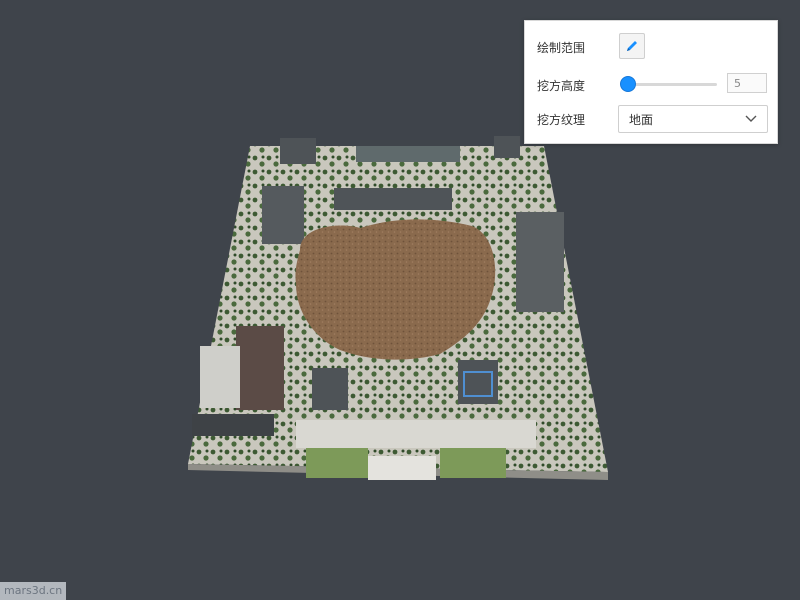 The width and height of the screenshot is (800, 600). I want to click on pencil-icon, so click(632, 46).